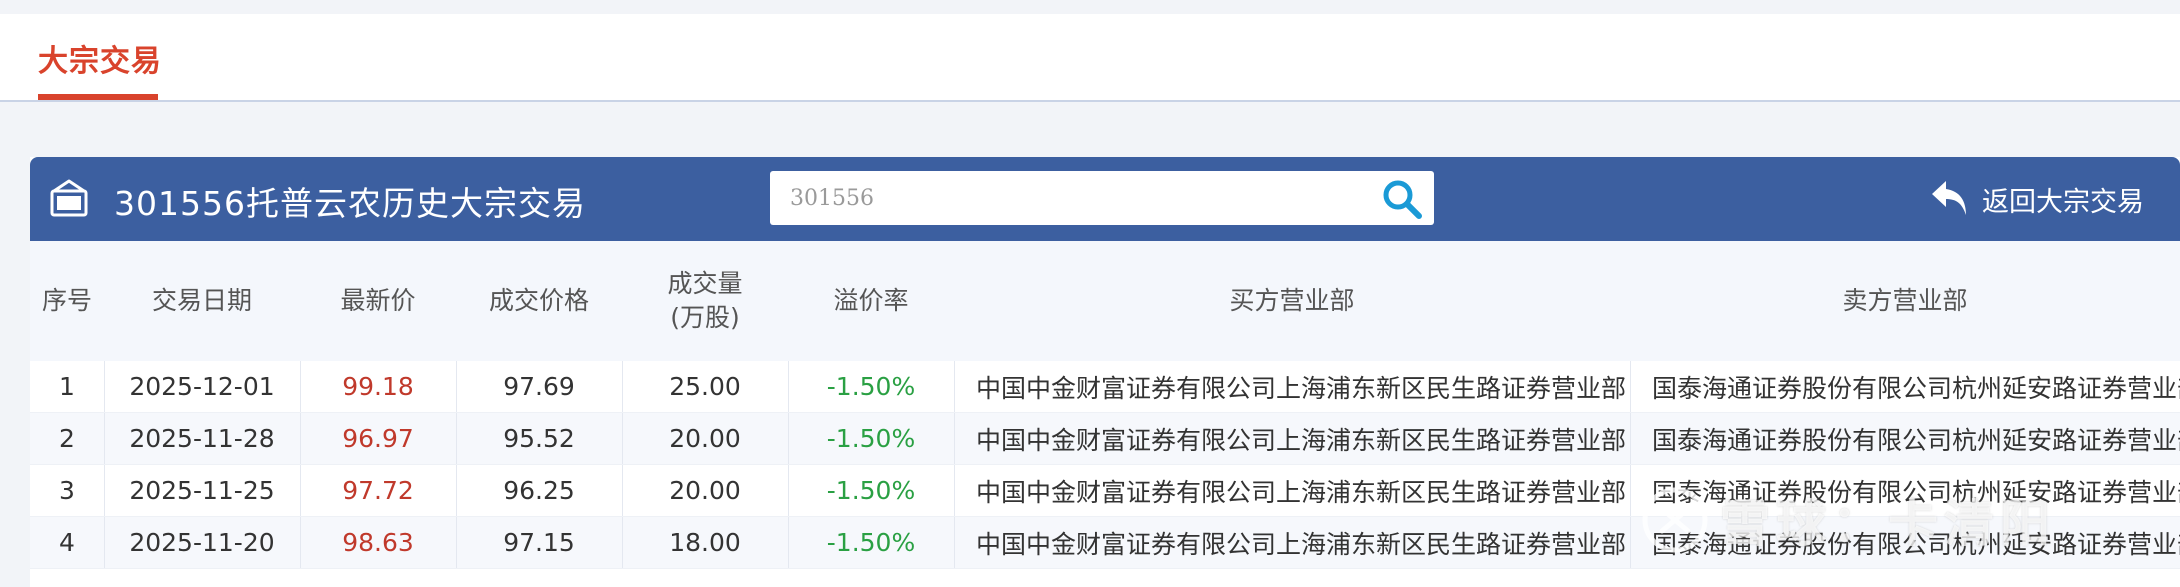  Describe the element at coordinates (1292, 300) in the screenshot. I see `col-buyer: 买方营业部` at that location.